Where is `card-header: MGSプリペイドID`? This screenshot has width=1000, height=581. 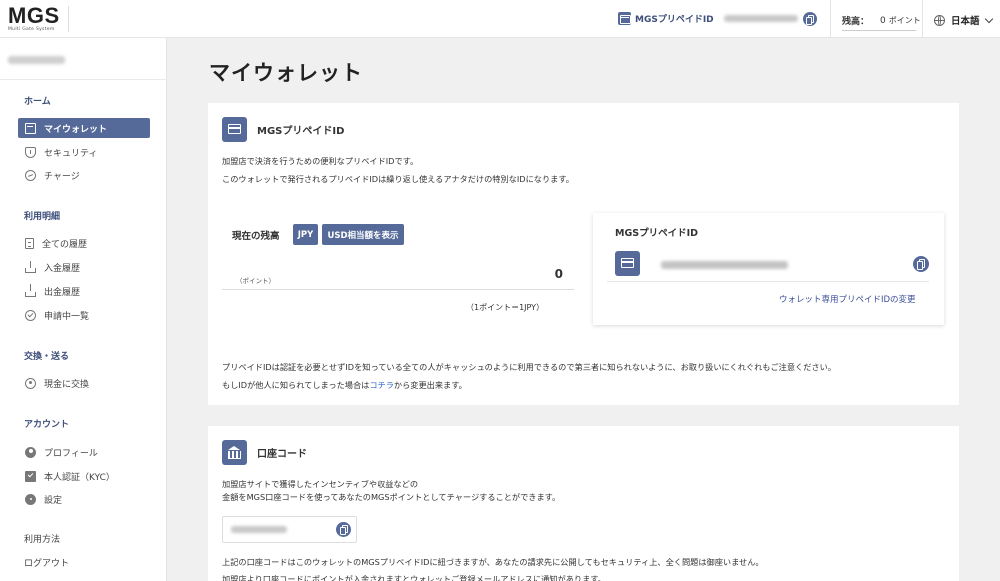
card-header: MGSプリペイドID is located at coordinates (283, 129).